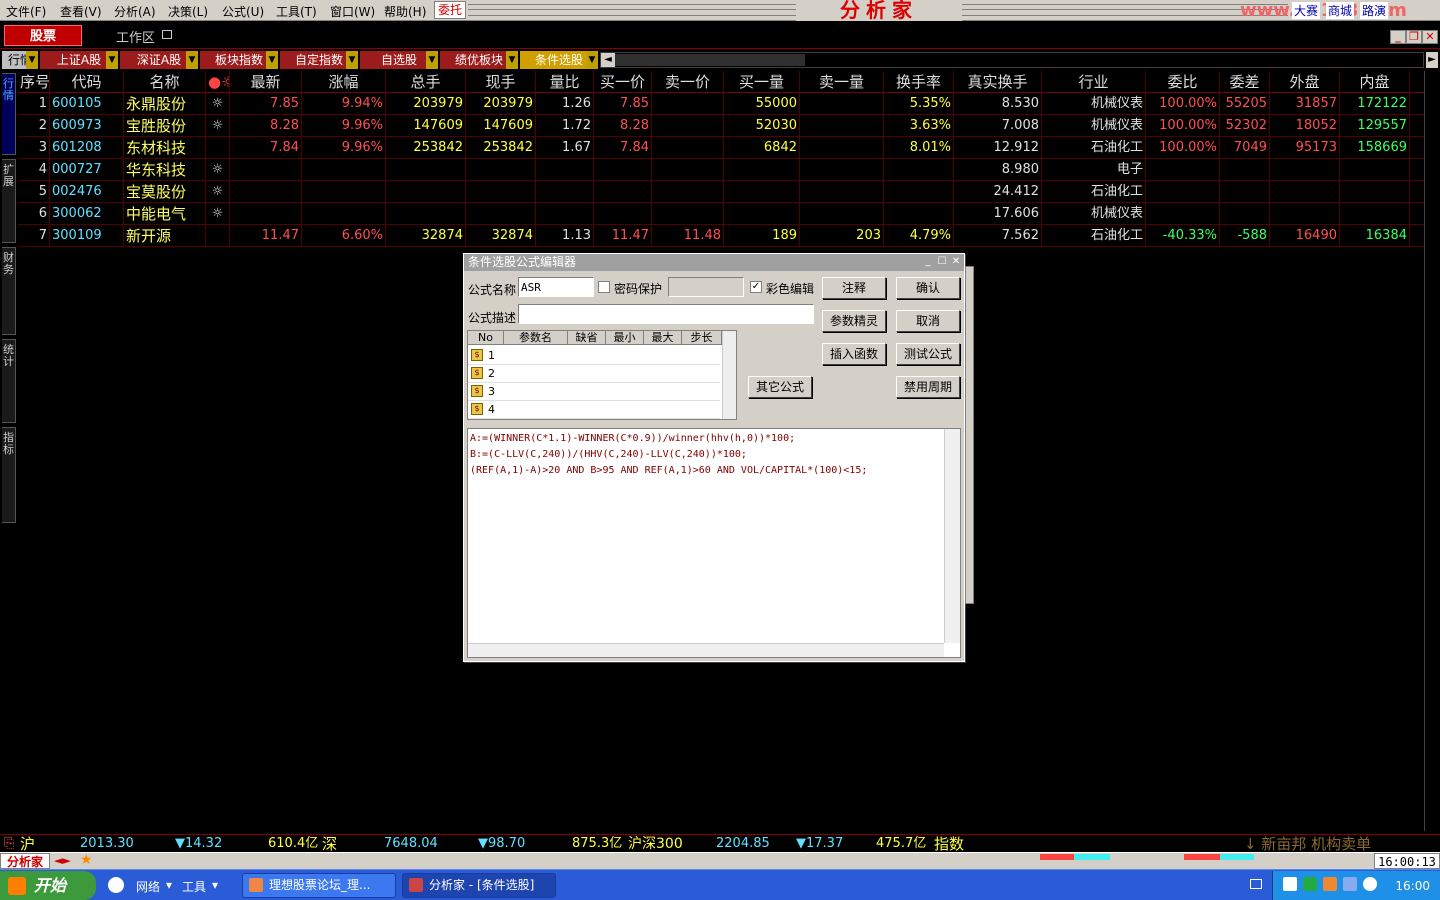 The height and width of the screenshot is (900, 1440). I want to click on header-col-turnover: 换手率, so click(919, 82).